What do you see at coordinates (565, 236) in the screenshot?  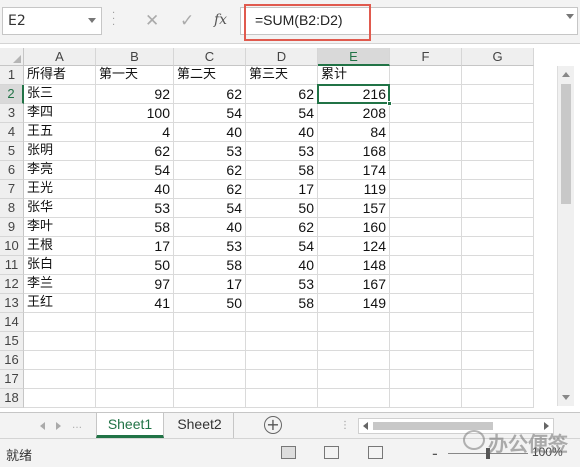 I see `vertical-scrollbar` at bounding box center [565, 236].